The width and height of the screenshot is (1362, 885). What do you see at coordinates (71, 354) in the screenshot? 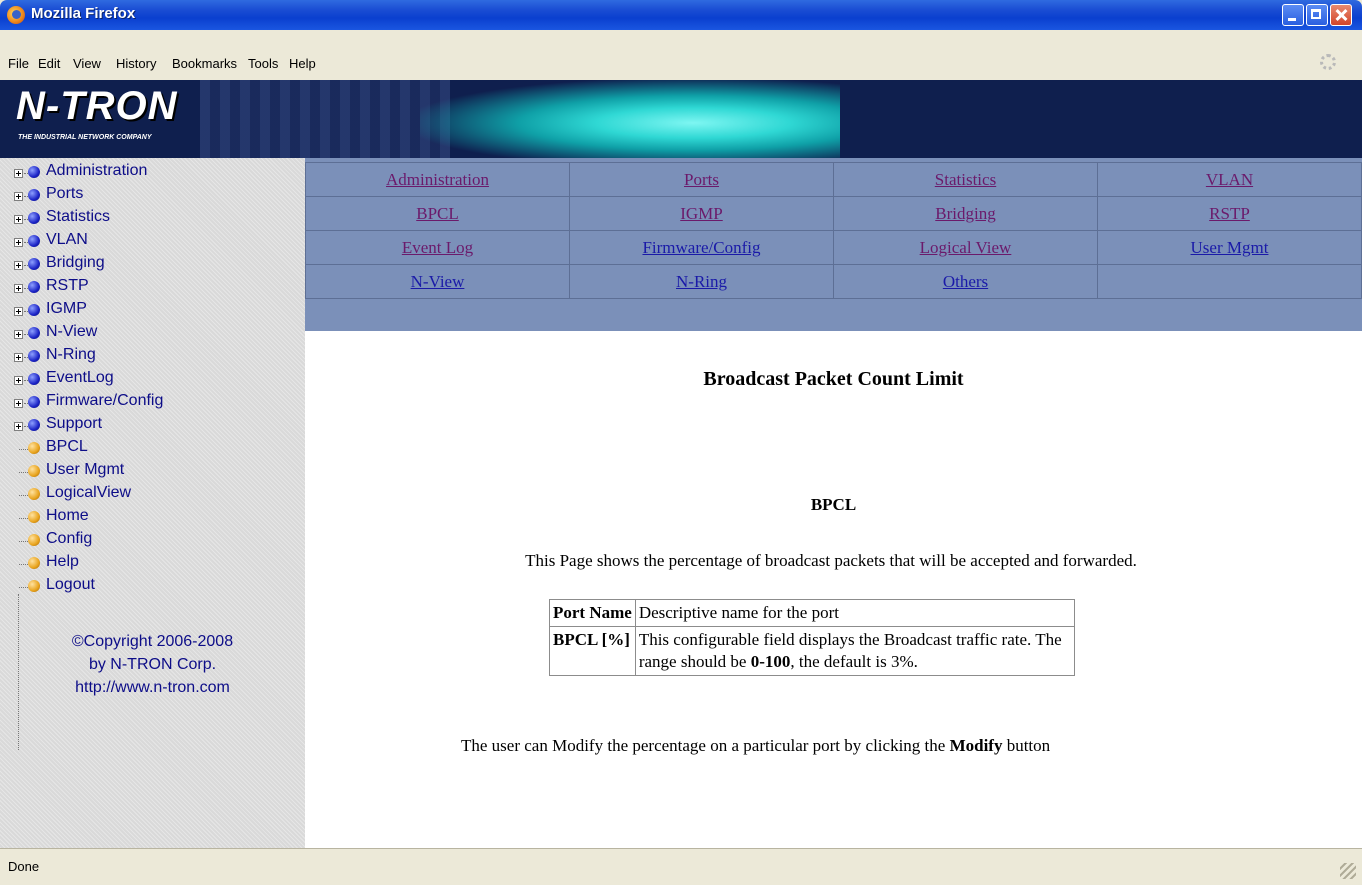
I see `sidebar-item-label: N-Ring` at bounding box center [71, 354].